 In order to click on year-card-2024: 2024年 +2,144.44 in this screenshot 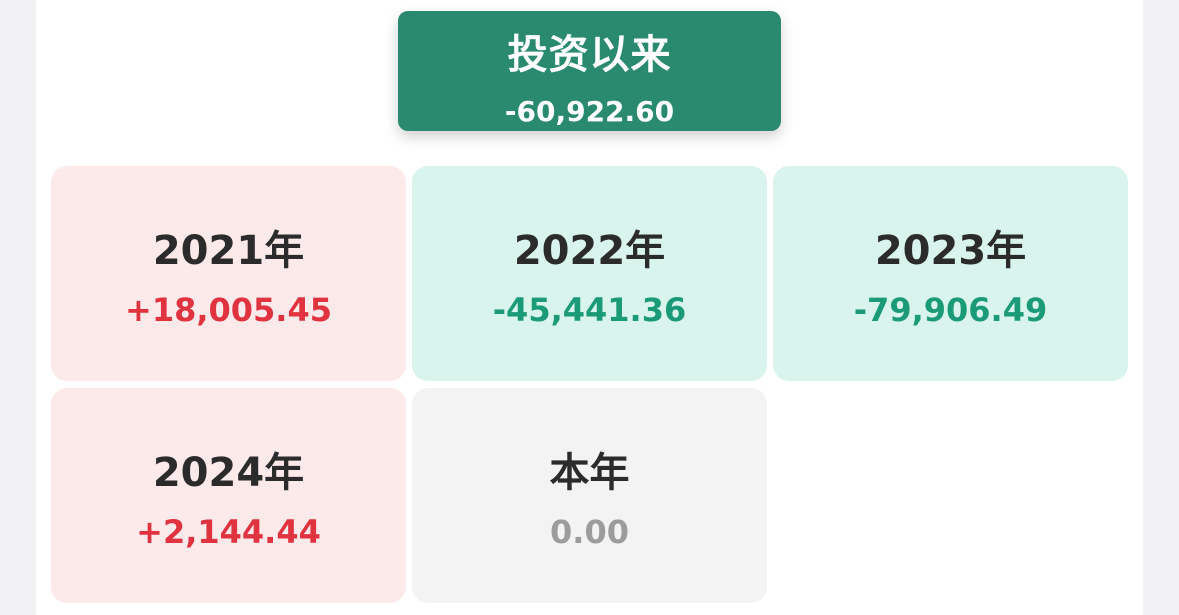, I will do `click(228, 495)`.